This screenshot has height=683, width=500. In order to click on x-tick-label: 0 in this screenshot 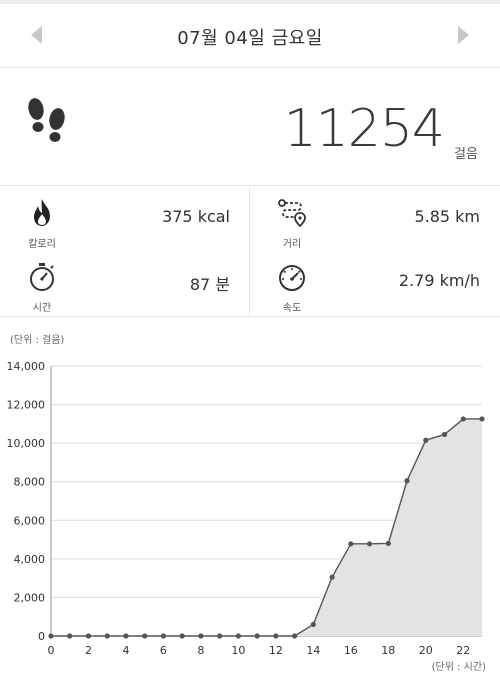, I will do `click(51, 650)`.